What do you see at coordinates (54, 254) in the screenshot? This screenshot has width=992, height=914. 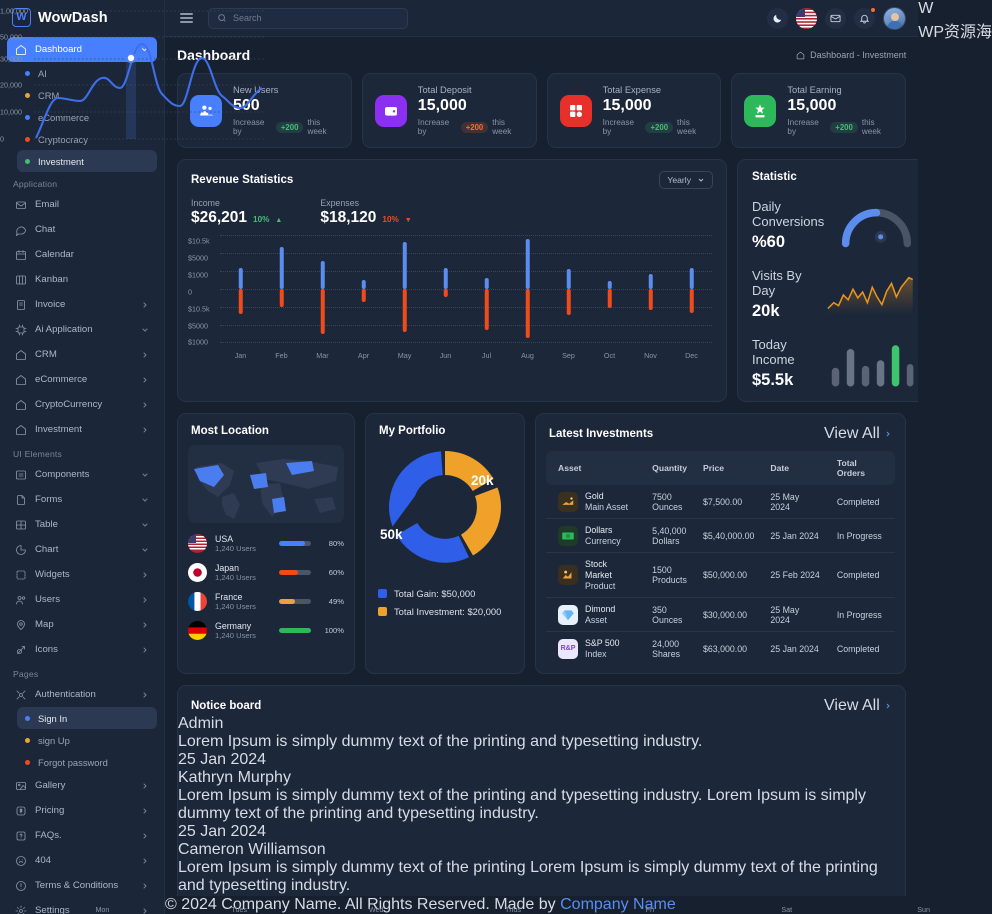 I see `sidebar-item-label: Calendar` at bounding box center [54, 254].